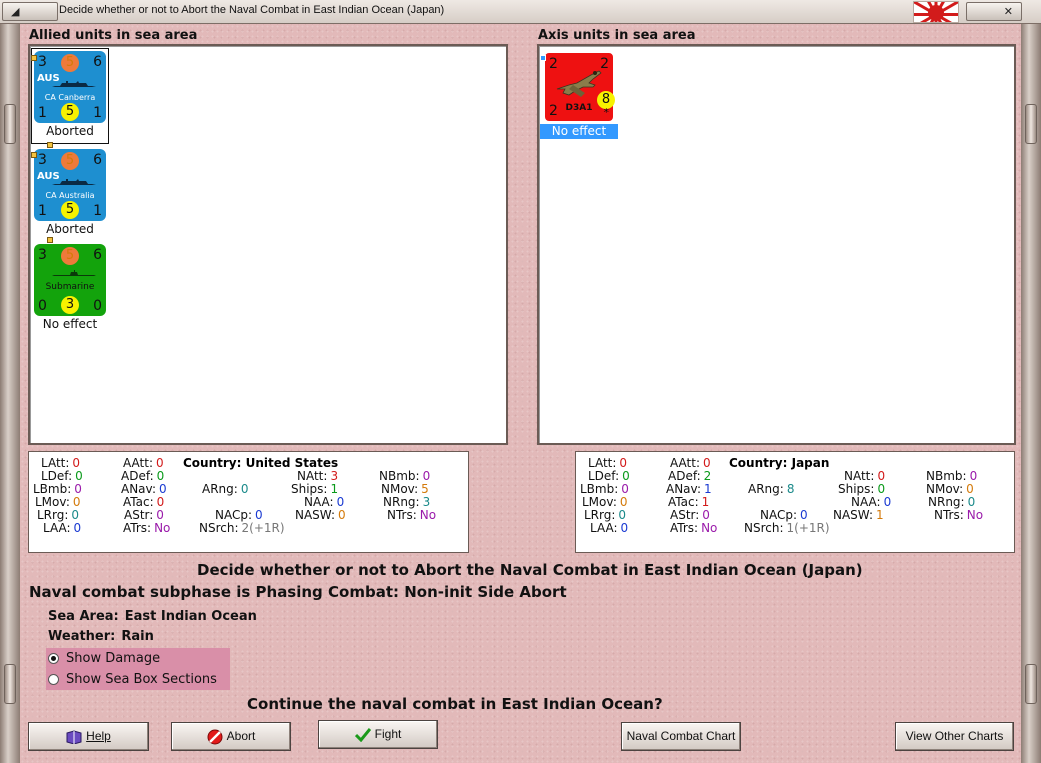 This screenshot has width=1041, height=763. What do you see at coordinates (936, 12) in the screenshot?
I see `japan-flag-icon` at bounding box center [936, 12].